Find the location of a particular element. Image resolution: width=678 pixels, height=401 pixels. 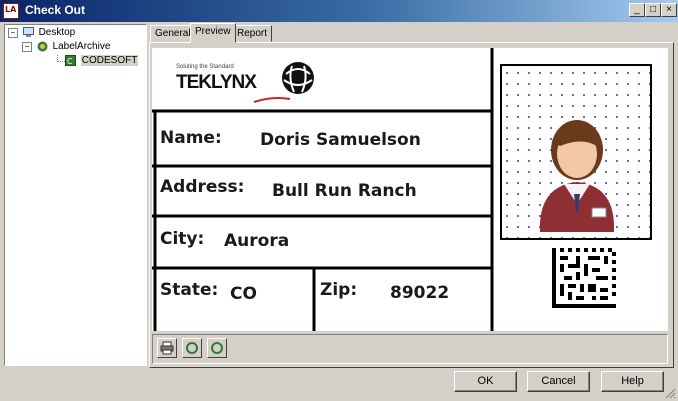

title-bar: LA Check Out _ □ × is located at coordinates (339, 11).